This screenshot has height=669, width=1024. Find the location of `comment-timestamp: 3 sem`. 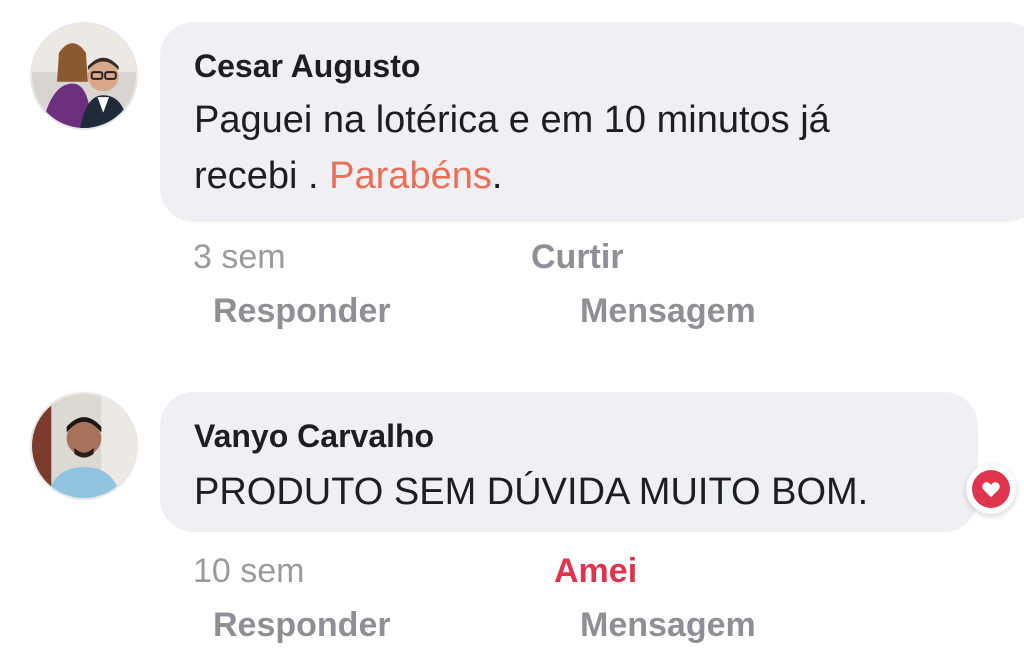

comment-timestamp: 3 sem is located at coordinates (239, 257).